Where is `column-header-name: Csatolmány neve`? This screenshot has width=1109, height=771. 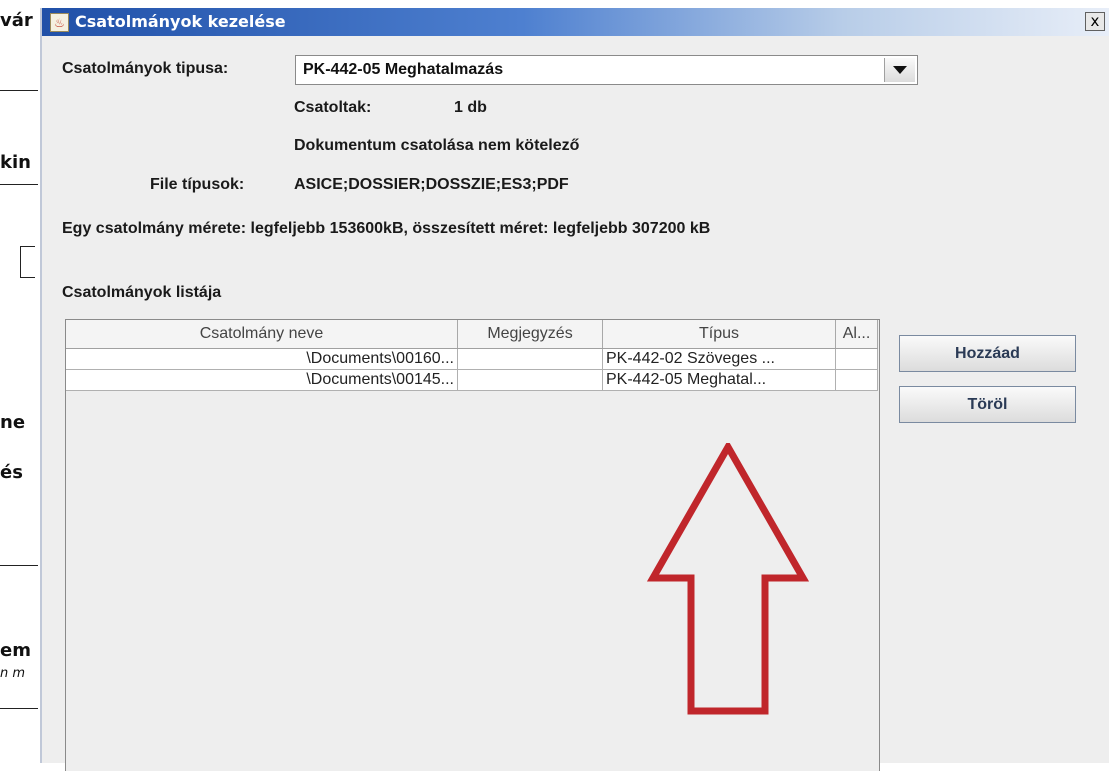
column-header-name: Csatolmány neve is located at coordinates (262, 334).